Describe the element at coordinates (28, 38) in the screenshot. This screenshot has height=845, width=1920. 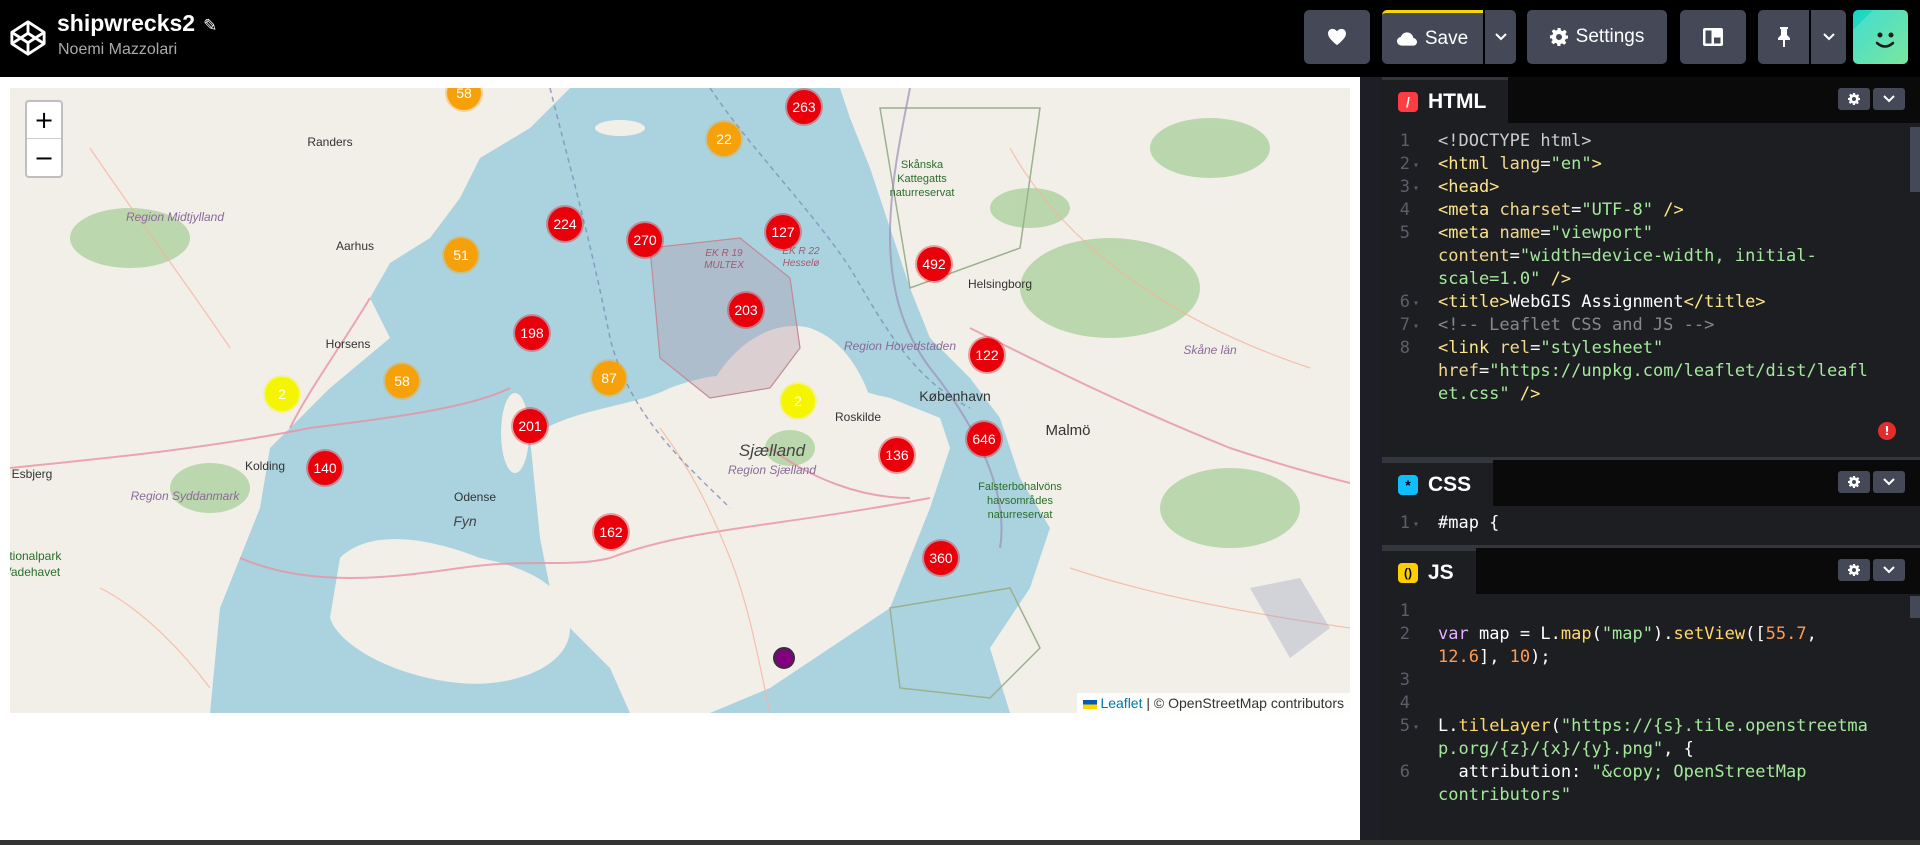
I see `codepen-logo-icon` at that location.